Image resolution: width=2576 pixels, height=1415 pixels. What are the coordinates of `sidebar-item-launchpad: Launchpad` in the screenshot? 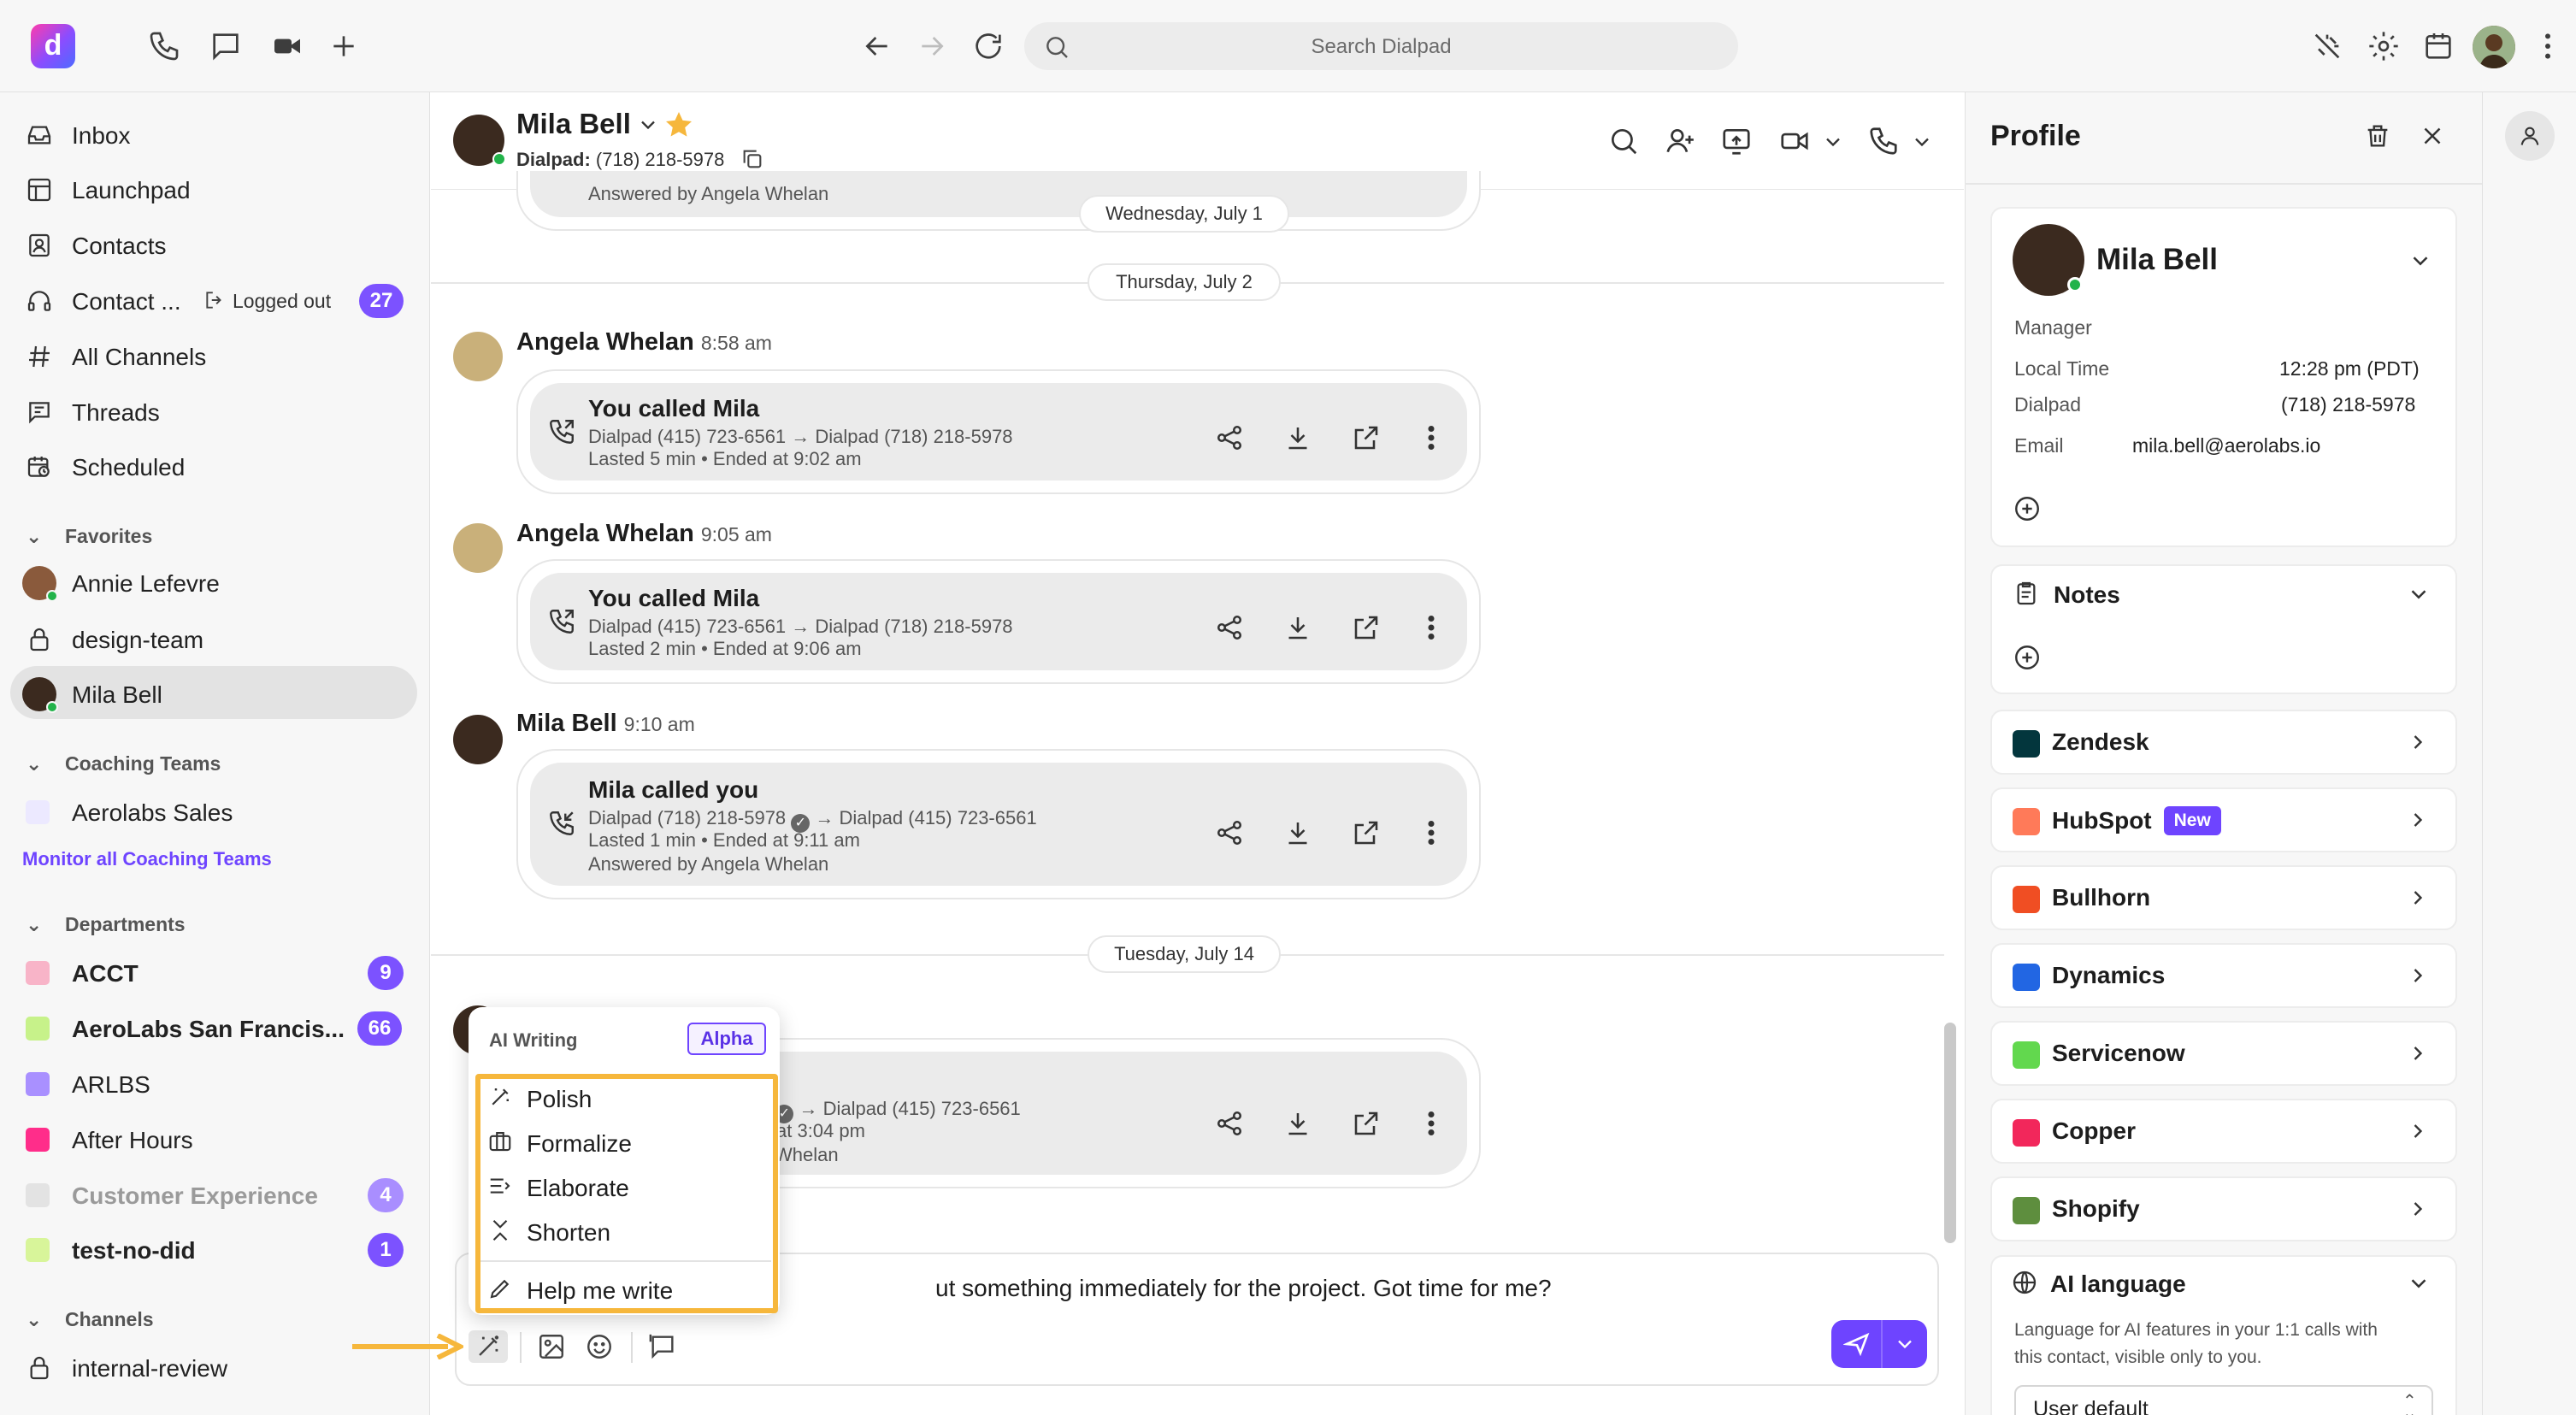 It's located at (222, 188).